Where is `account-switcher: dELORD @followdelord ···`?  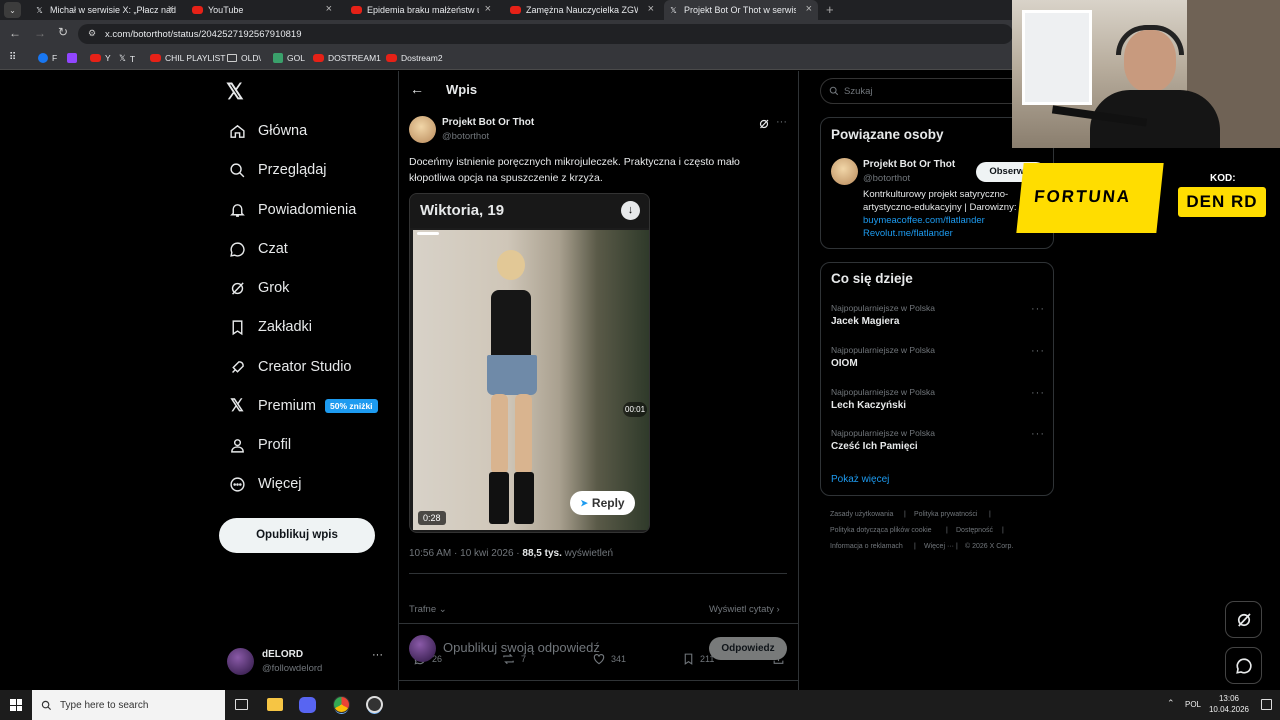
account-switcher: dELORD @followdelord ··· is located at coordinates (307, 663).